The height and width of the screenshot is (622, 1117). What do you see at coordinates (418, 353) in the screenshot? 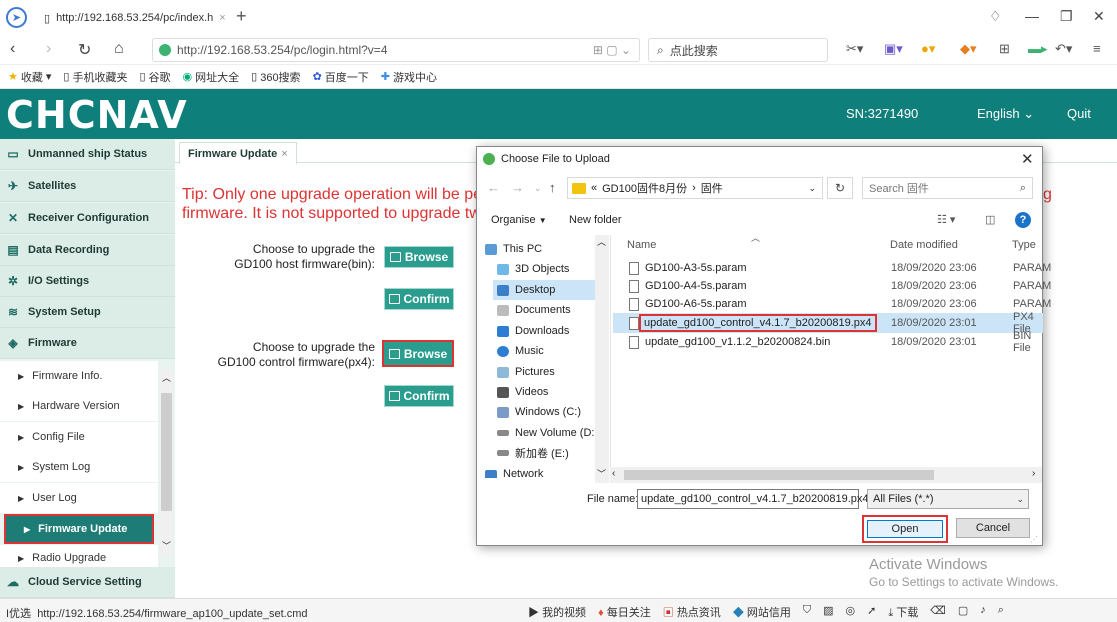
I see `control-browse-button: Browse` at bounding box center [418, 353].